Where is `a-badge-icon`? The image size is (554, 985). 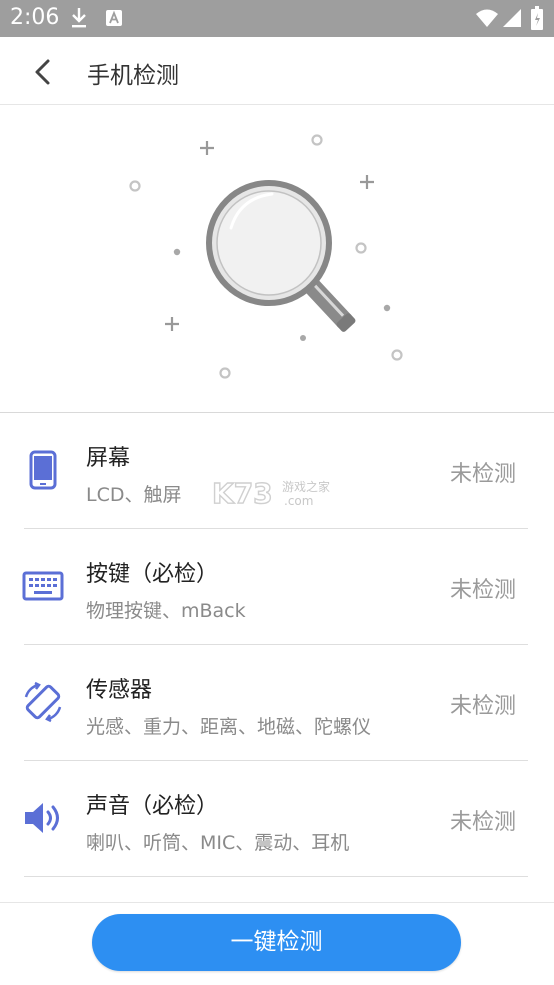
a-badge-icon is located at coordinates (114, 18).